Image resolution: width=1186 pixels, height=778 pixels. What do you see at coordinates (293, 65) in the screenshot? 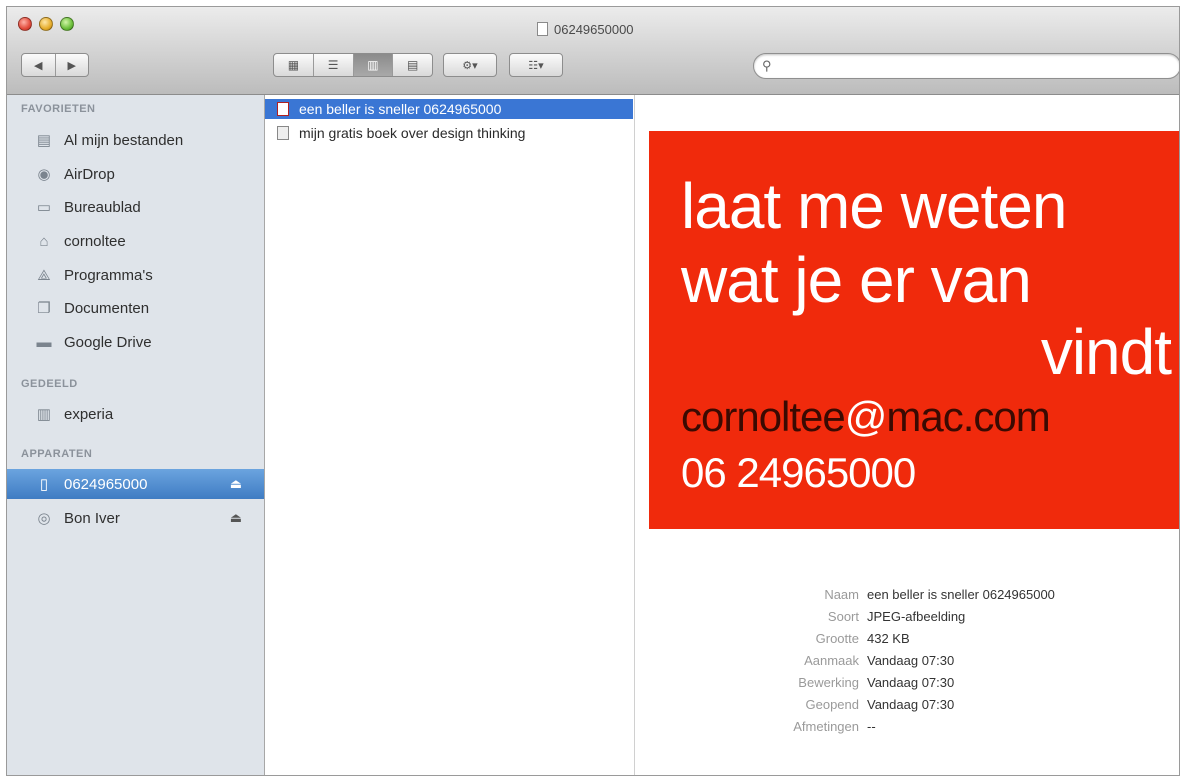
I see `icon-view-button: ▦` at bounding box center [293, 65].